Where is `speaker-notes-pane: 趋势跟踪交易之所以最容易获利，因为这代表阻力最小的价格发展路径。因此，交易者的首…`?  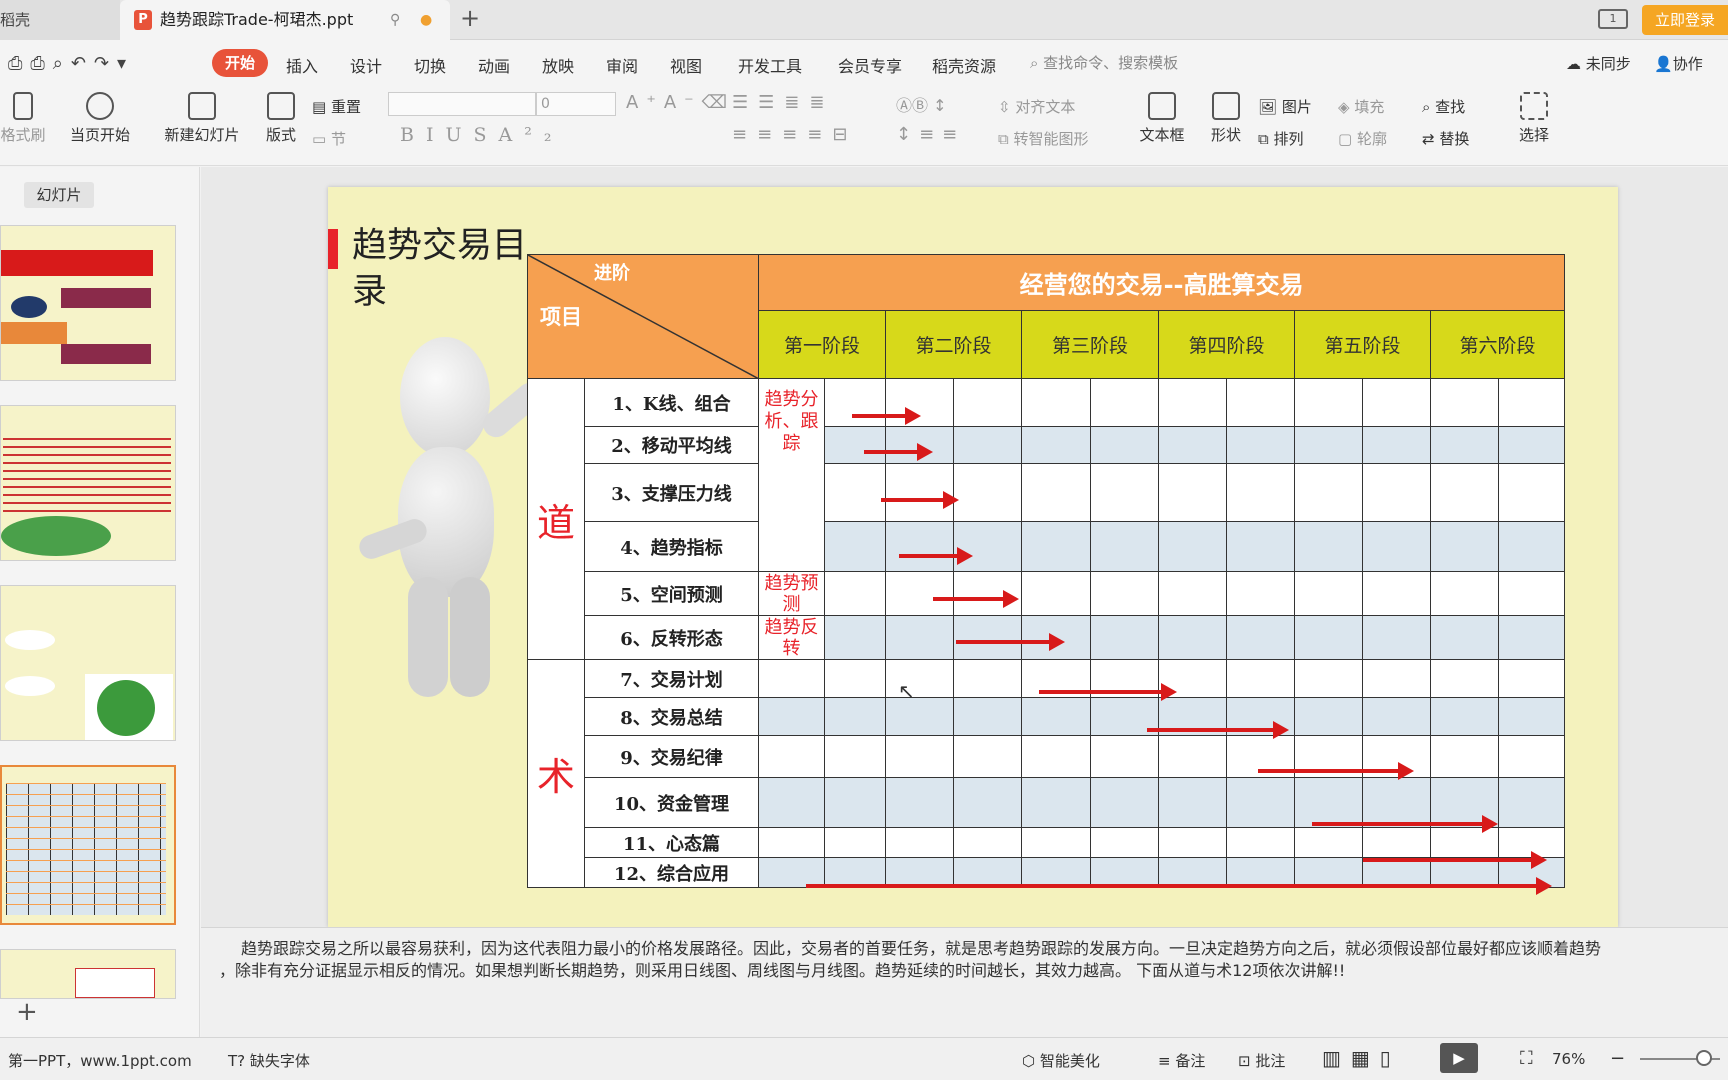
speaker-notes-pane: 趋势跟踪交易之所以最容易获利，因为这代表阻力最小的价格发展路径。因此，交易者的首… is located at coordinates (964, 982).